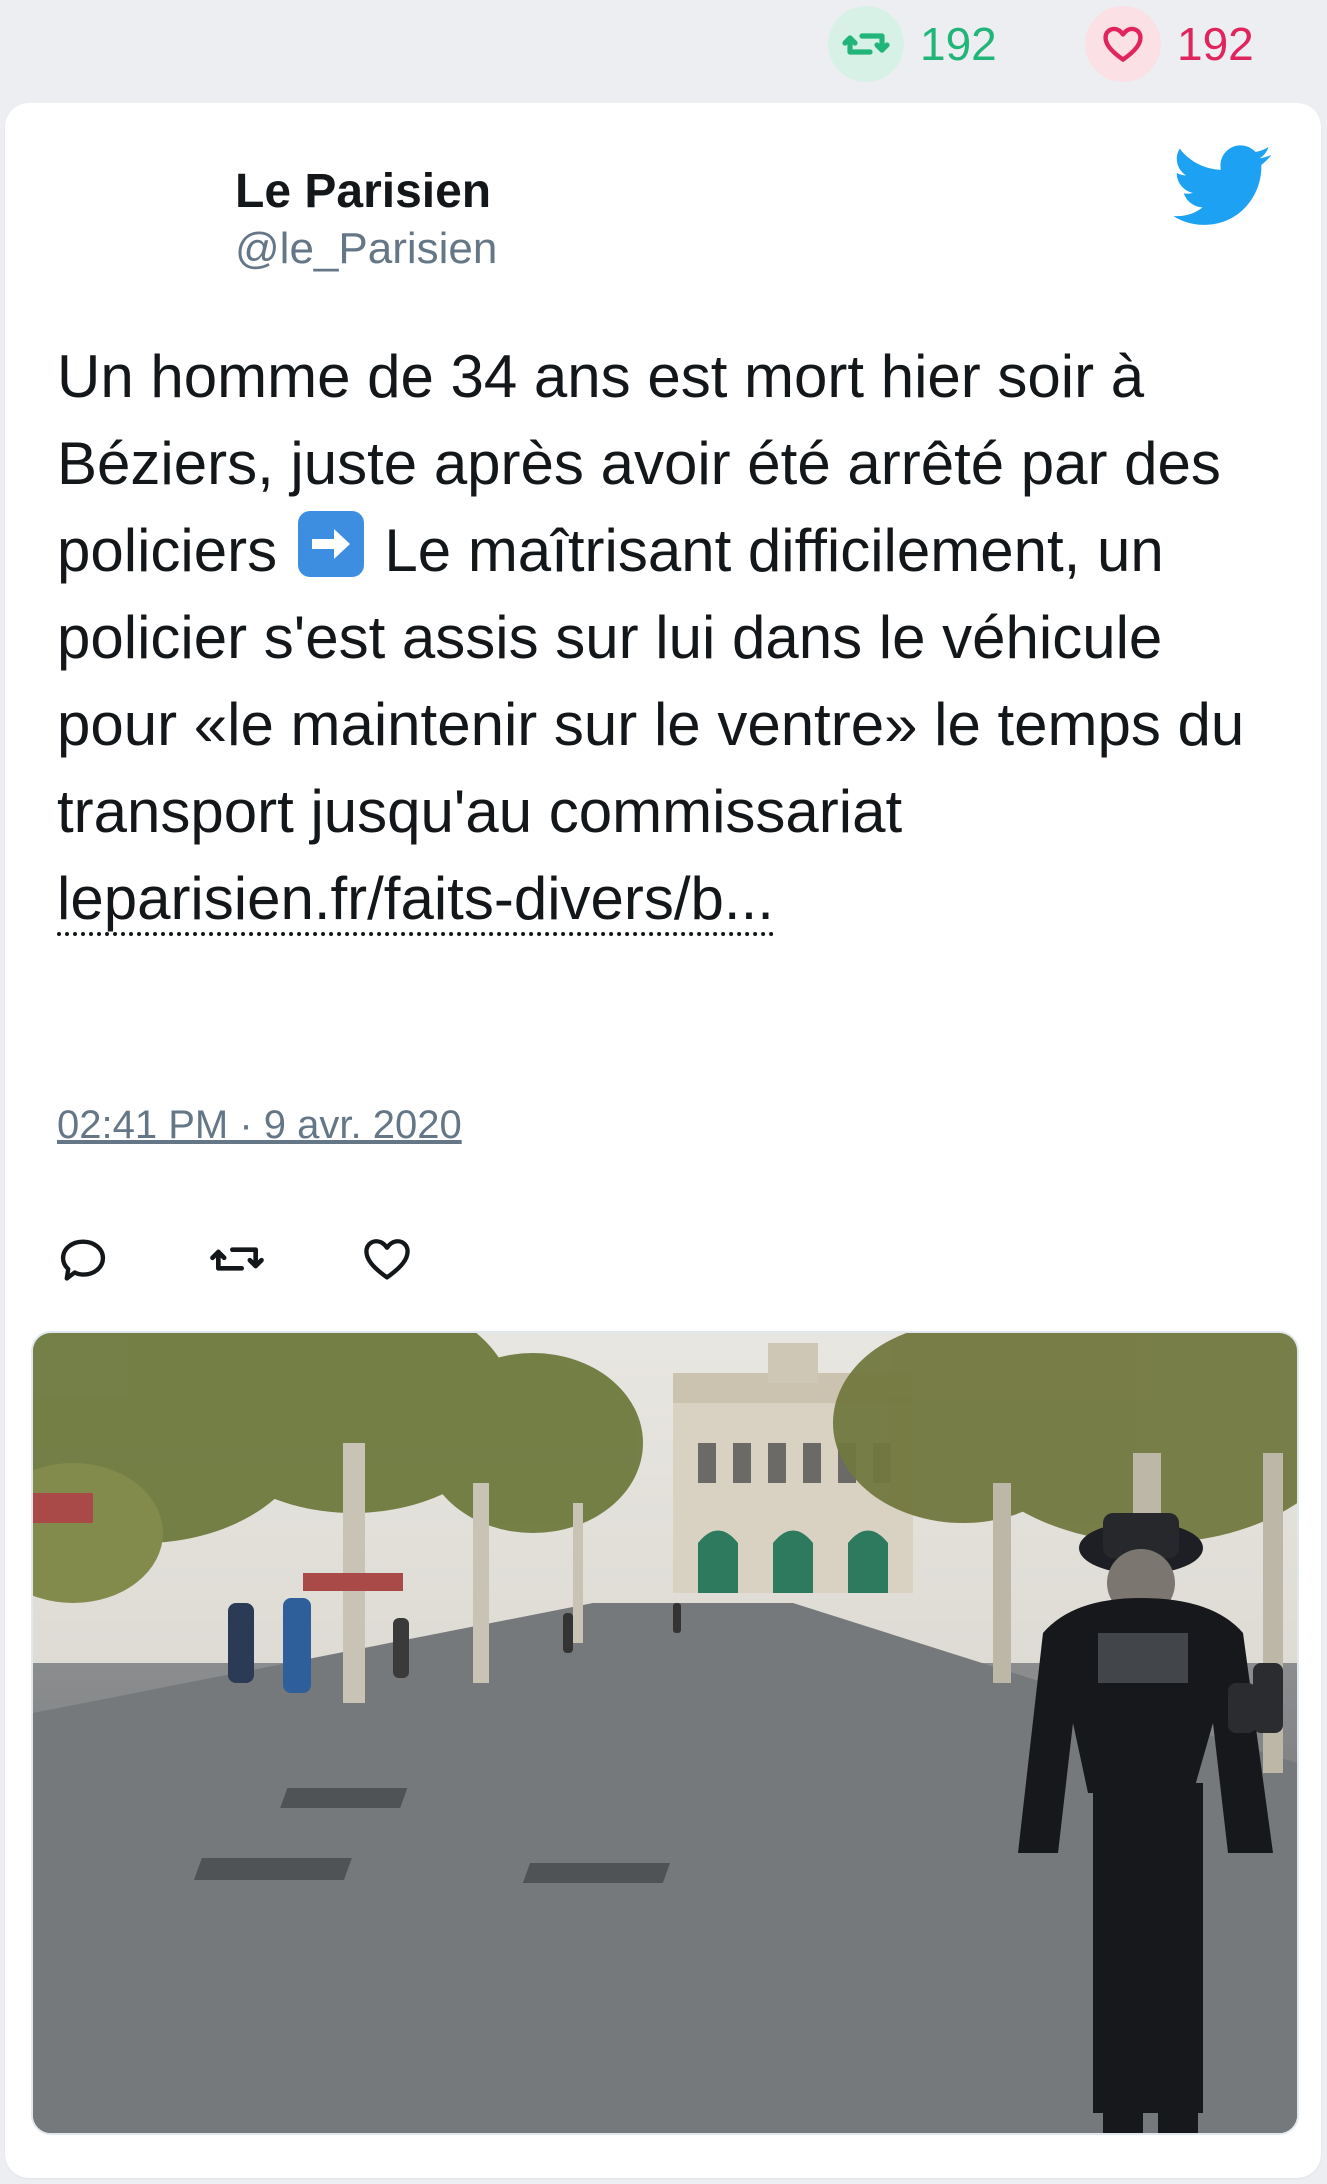 Image resolution: width=1327 pixels, height=2184 pixels. Describe the element at coordinates (133, 1259) in the screenshot. I see `reply-button` at that location.